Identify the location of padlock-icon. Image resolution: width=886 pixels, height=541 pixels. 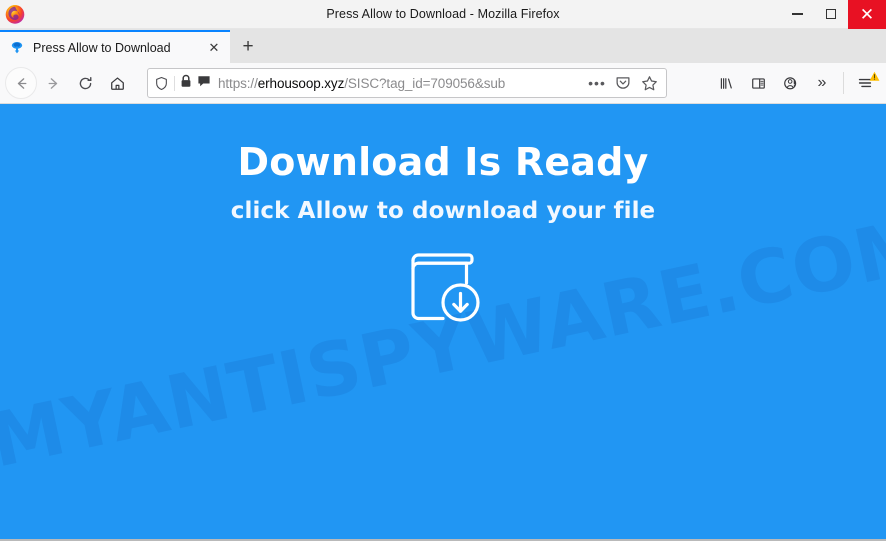
(186, 83).